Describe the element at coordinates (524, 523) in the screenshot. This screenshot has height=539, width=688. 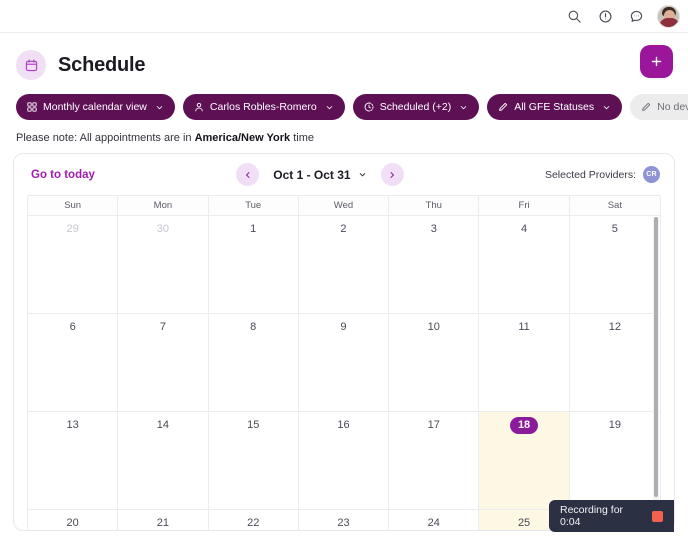
I see `calendar-day-number: 25` at that location.